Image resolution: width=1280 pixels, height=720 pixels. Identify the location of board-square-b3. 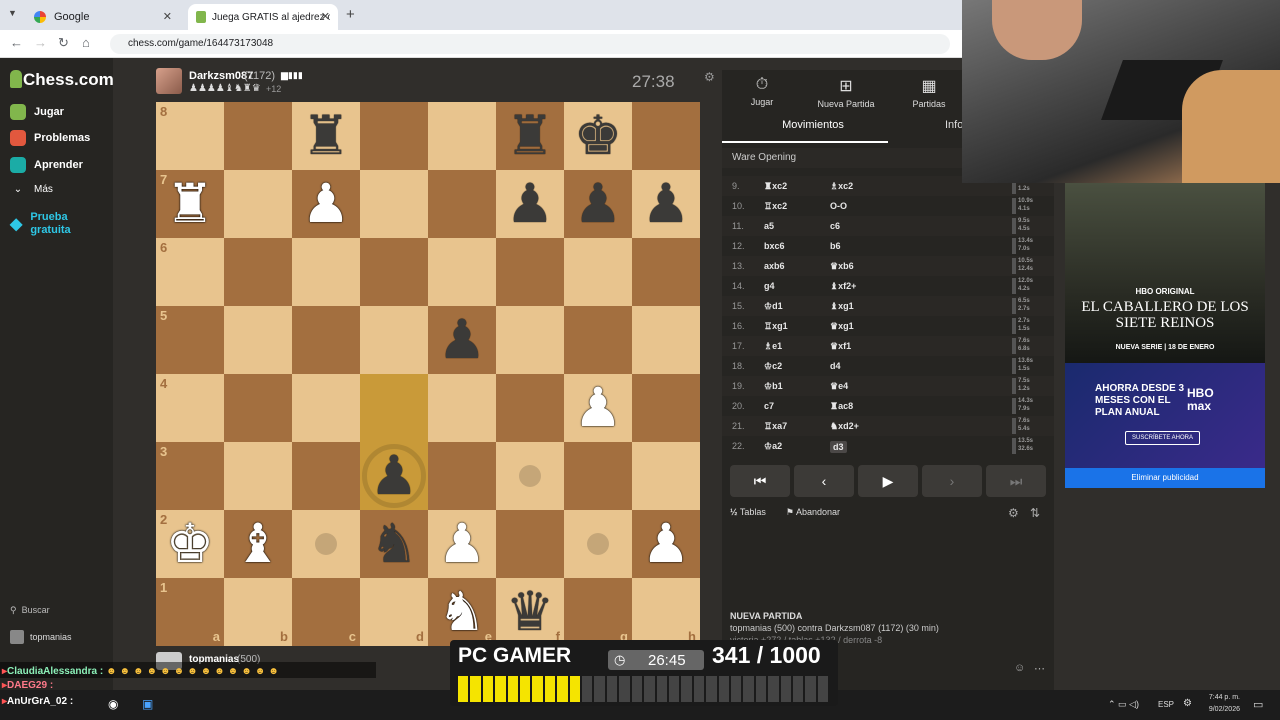
(258, 476).